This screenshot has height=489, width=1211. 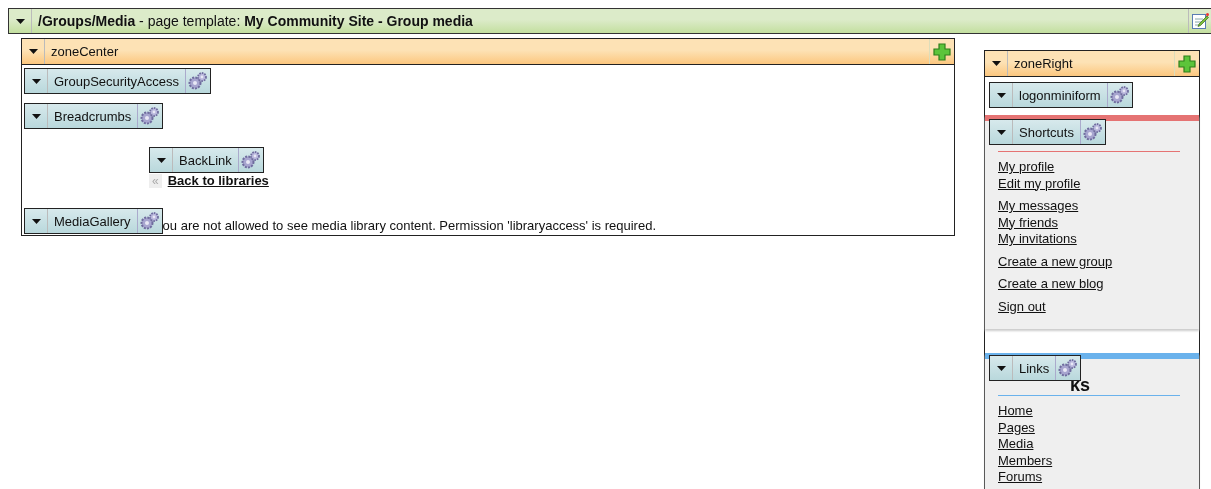 What do you see at coordinates (1028, 222) in the screenshot?
I see `shortcut-link: My friends` at bounding box center [1028, 222].